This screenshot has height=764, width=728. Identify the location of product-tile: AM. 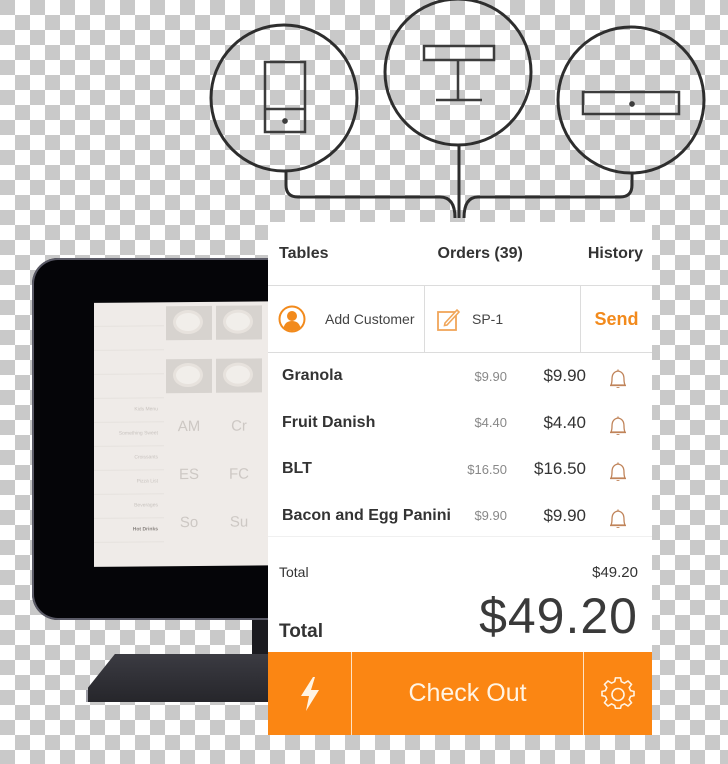
(189, 436).